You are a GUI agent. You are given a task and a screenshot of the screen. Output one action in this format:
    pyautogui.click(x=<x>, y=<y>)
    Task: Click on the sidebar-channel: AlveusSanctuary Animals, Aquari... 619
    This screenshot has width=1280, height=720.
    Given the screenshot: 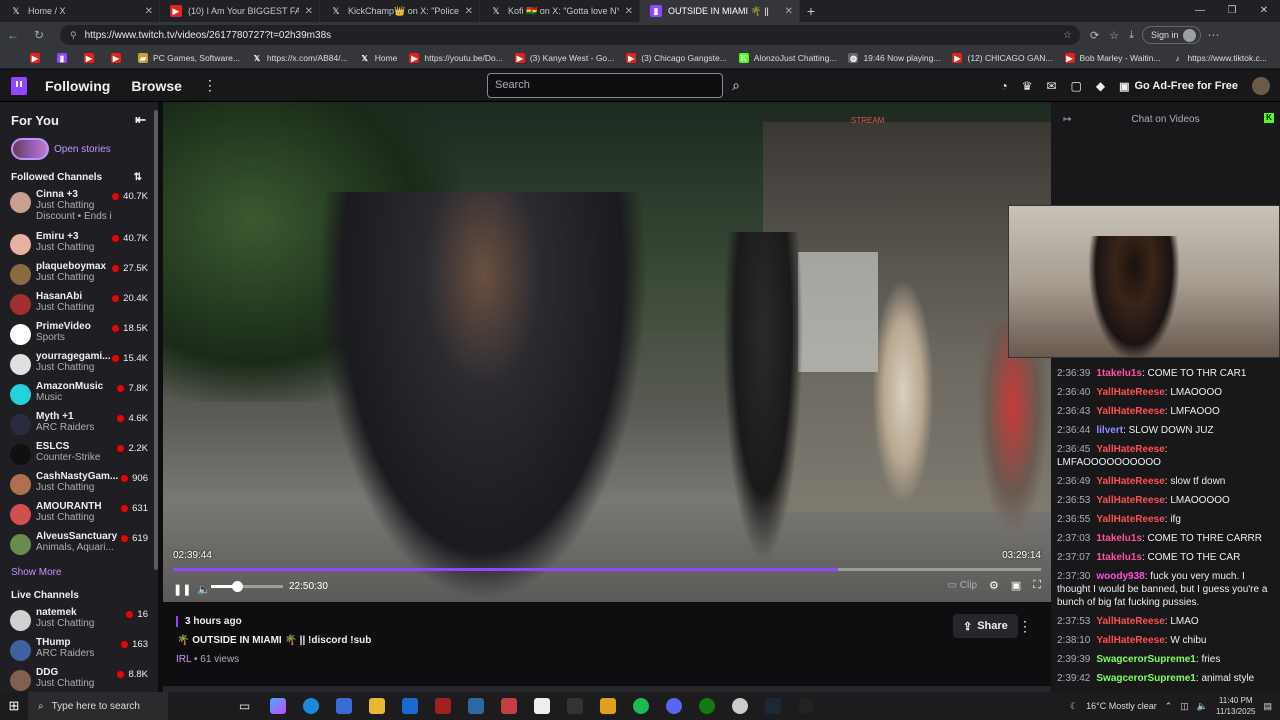 What is the action you would take?
    pyautogui.click(x=79, y=540)
    